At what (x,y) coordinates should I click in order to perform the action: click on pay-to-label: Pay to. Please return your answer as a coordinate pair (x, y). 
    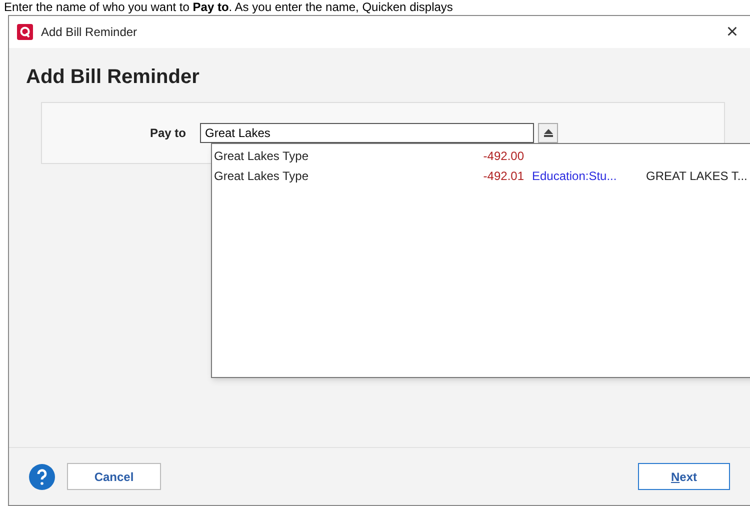
    Looking at the image, I should click on (167, 133).